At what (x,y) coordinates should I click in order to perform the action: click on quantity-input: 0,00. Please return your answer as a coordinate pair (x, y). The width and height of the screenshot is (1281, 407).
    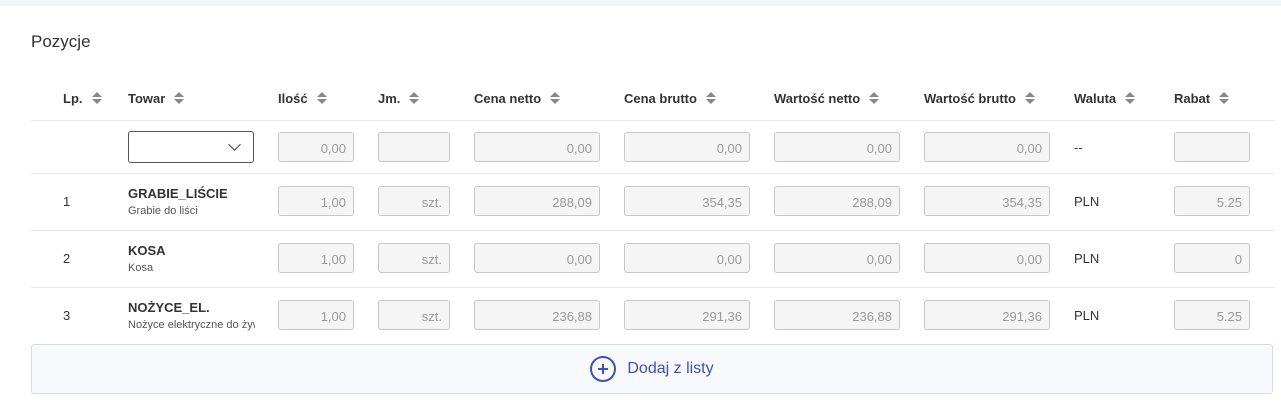
    Looking at the image, I should click on (316, 147).